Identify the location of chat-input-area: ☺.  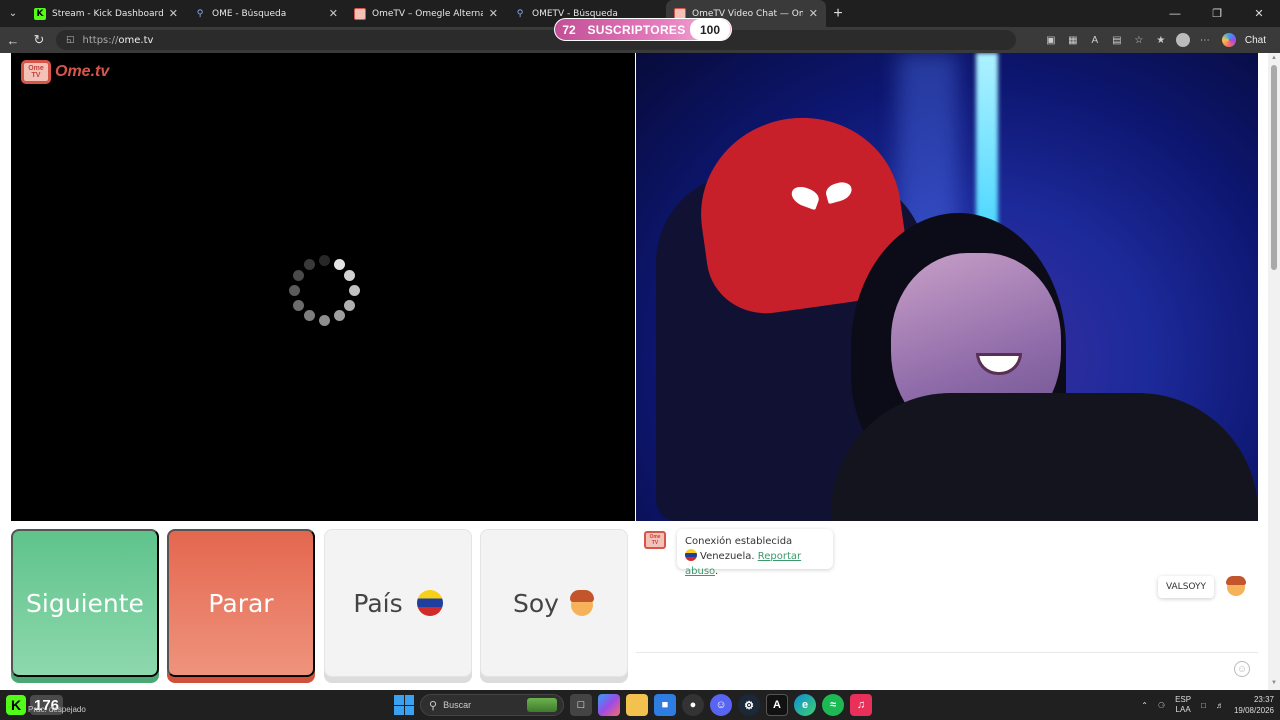
(947, 671).